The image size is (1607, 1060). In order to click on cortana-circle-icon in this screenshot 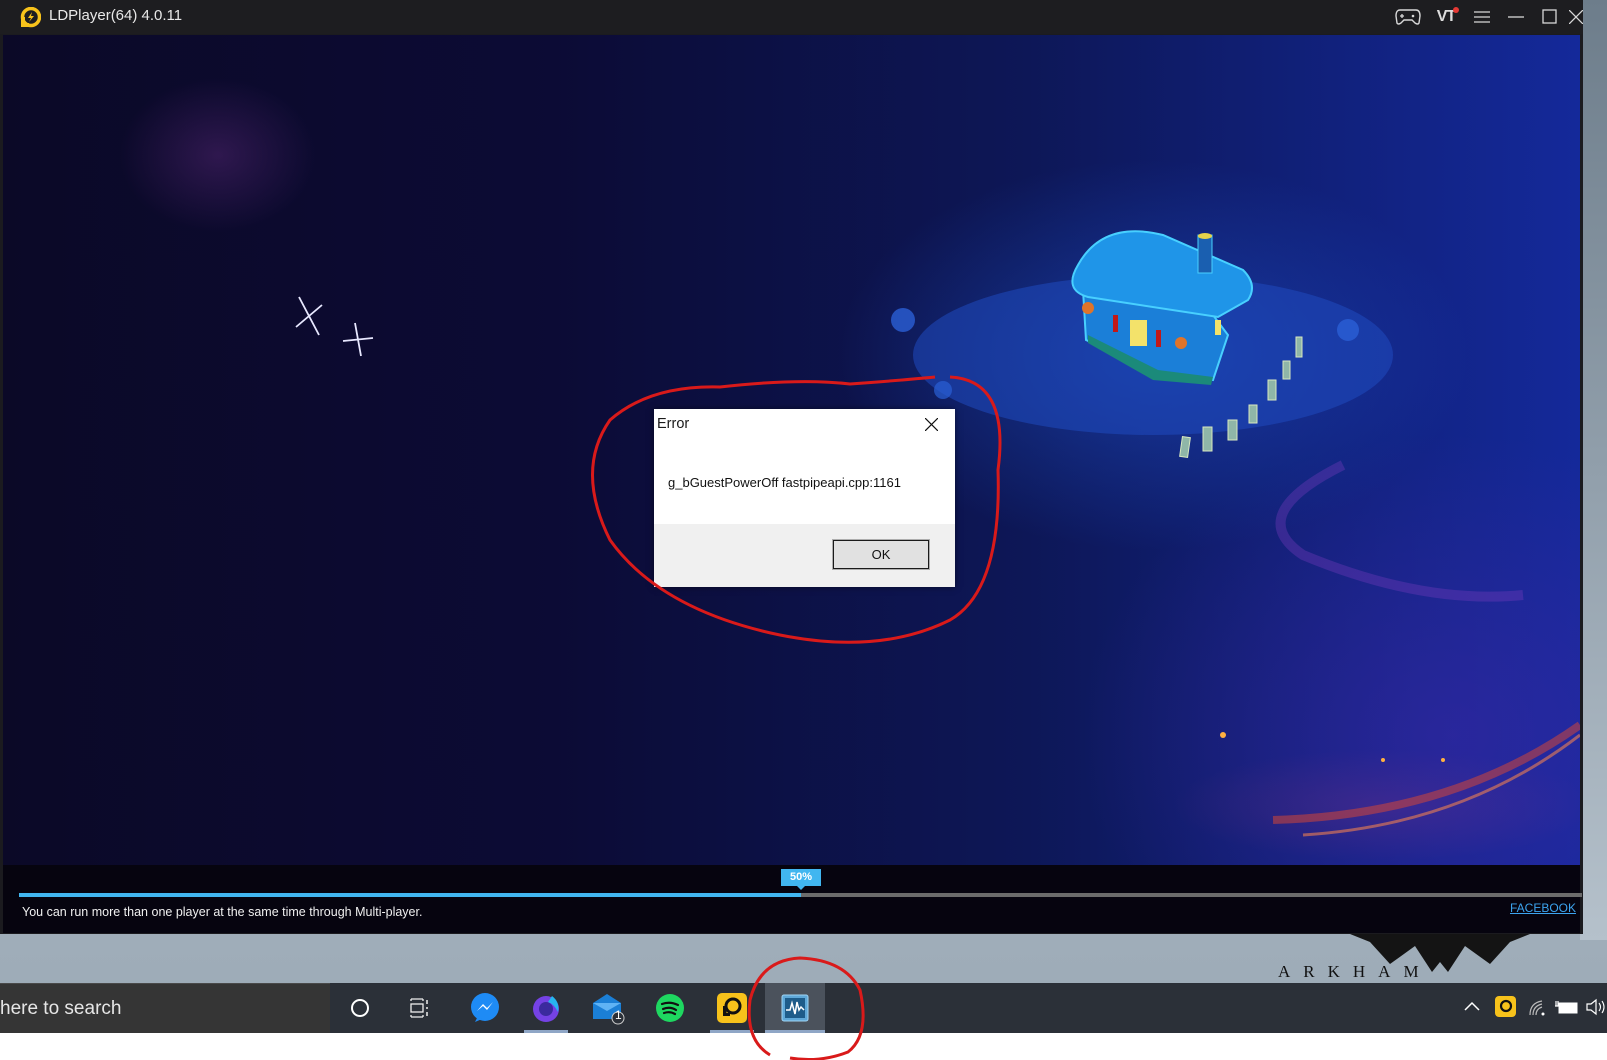, I will do `click(360, 1008)`.